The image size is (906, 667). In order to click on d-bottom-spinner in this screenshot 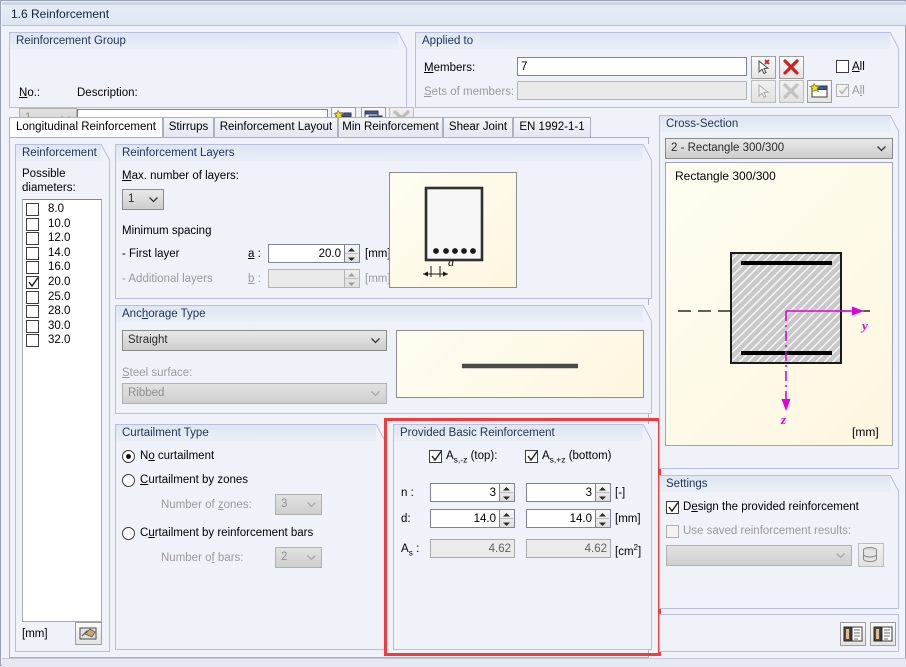, I will do `click(603, 518)`.